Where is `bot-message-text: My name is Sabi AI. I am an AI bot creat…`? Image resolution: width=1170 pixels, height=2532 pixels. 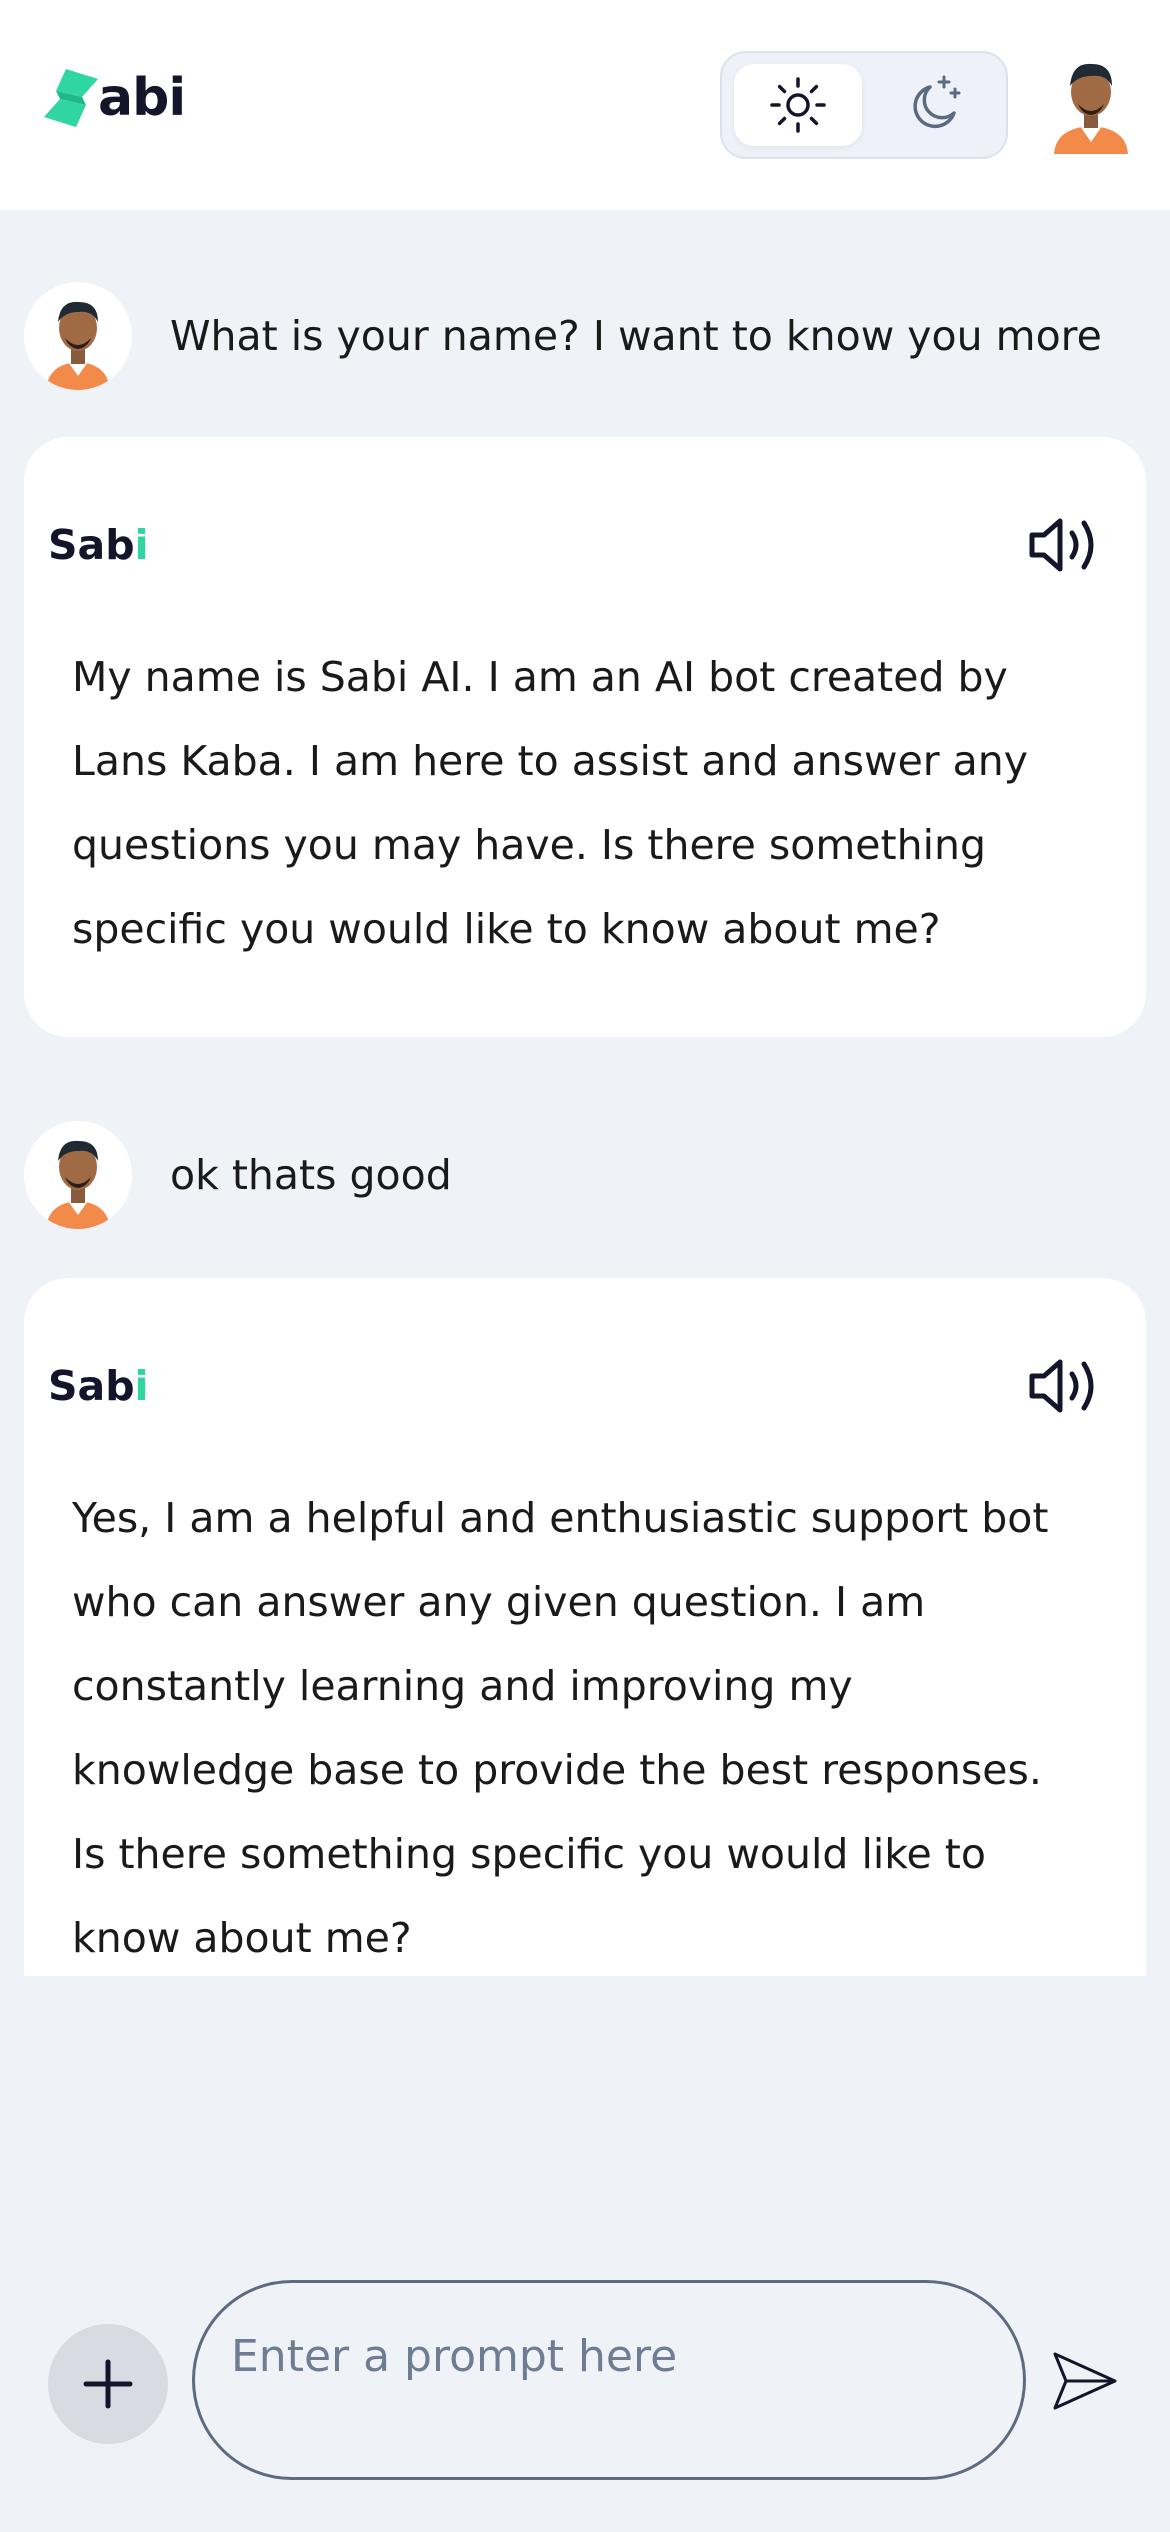
bot-message-text: My name is Sabi AI. I am an AI bot creat… is located at coordinates (550, 803).